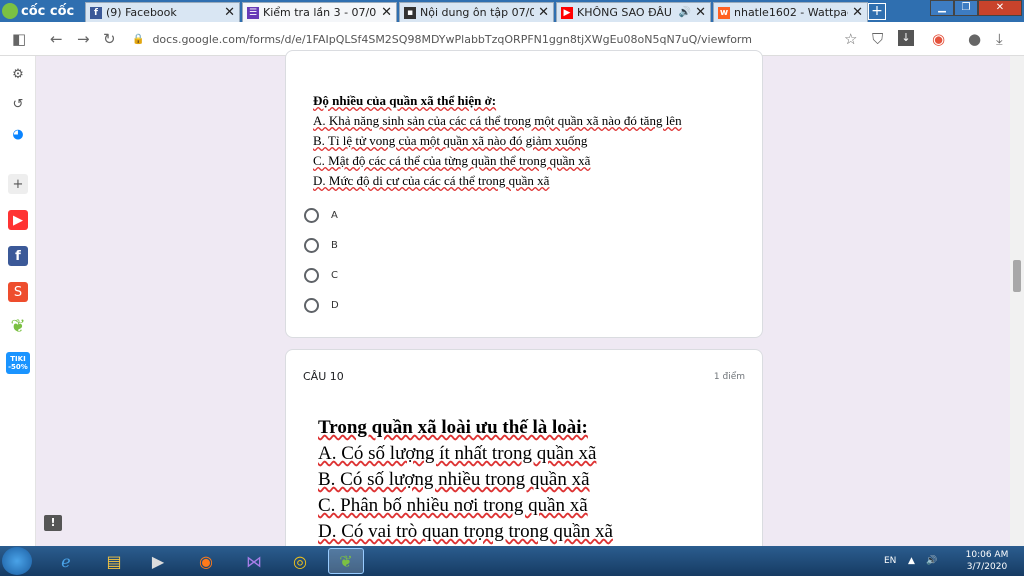 Image resolution: width=1024 pixels, height=576 pixels. Describe the element at coordinates (300, 561) in the screenshot. I see `chrome-icon: ◎` at that location.